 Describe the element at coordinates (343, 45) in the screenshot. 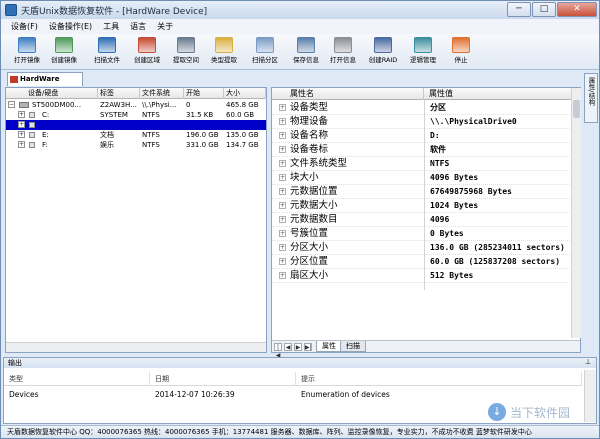

I see `open-info-icon` at that location.